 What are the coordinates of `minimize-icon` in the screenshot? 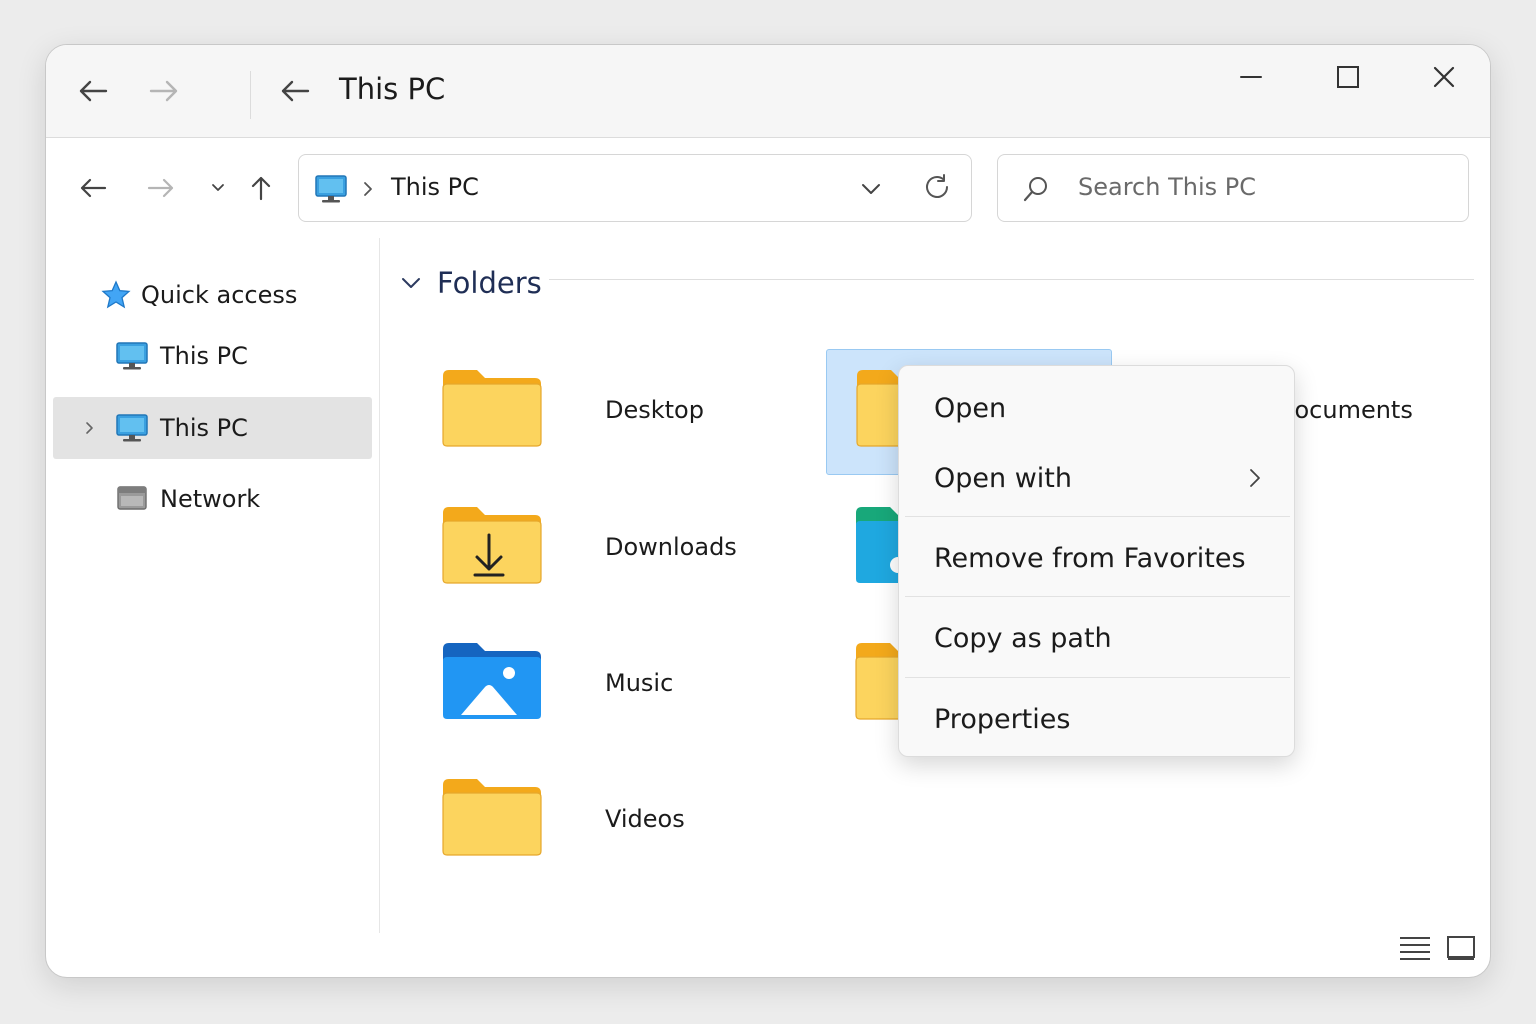 It's located at (1251, 77).